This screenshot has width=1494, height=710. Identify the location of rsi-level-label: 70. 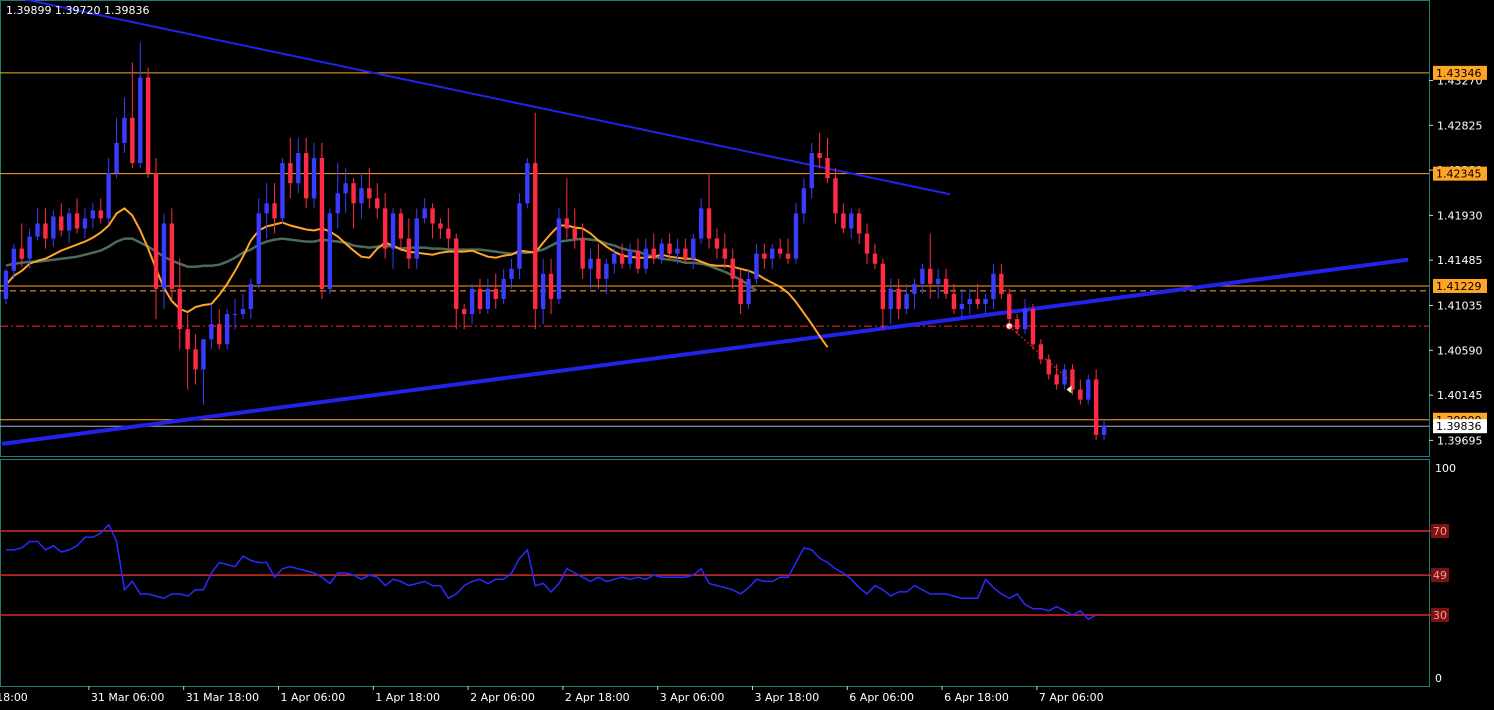
(1440, 531).